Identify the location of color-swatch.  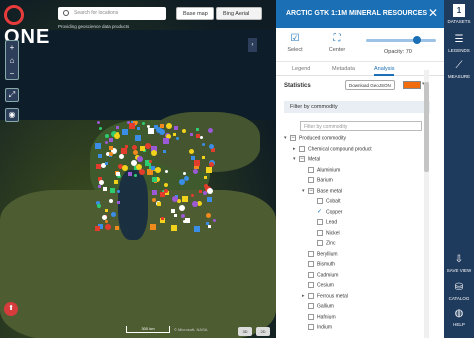
(412, 85).